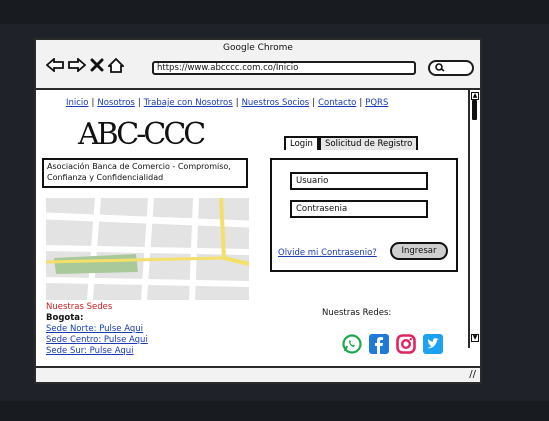  Describe the element at coordinates (337, 103) in the screenshot. I see `nav-link-contacto: Contacto` at that location.